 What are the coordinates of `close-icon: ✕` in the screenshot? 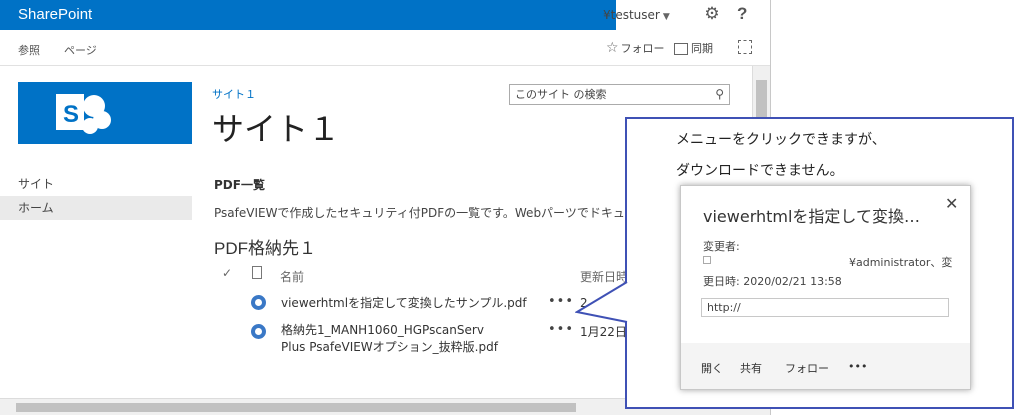 It's located at (951, 203).